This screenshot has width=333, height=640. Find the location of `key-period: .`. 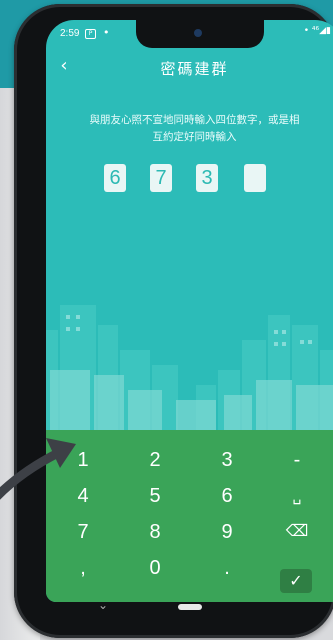

key-period: . is located at coordinates (227, 568).